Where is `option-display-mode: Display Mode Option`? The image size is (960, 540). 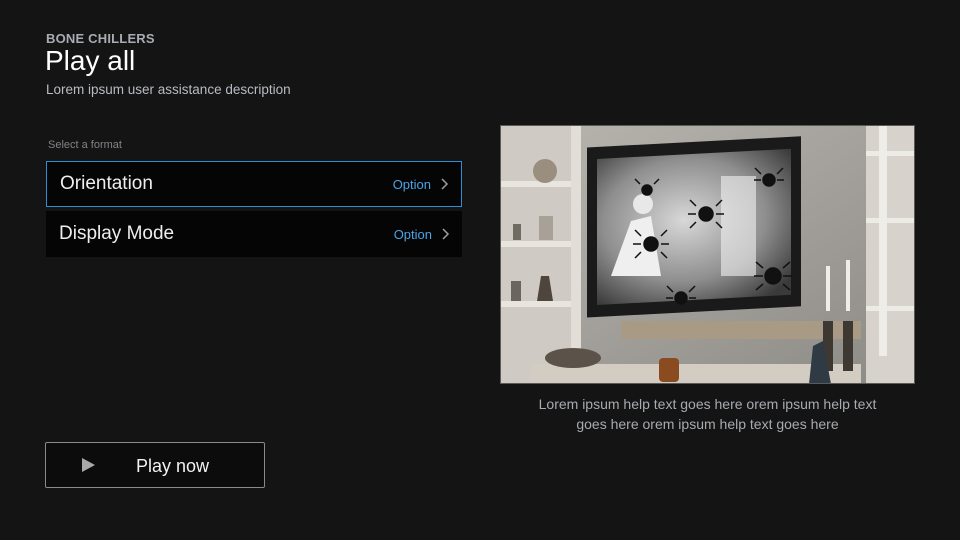 option-display-mode: Display Mode Option is located at coordinates (254, 234).